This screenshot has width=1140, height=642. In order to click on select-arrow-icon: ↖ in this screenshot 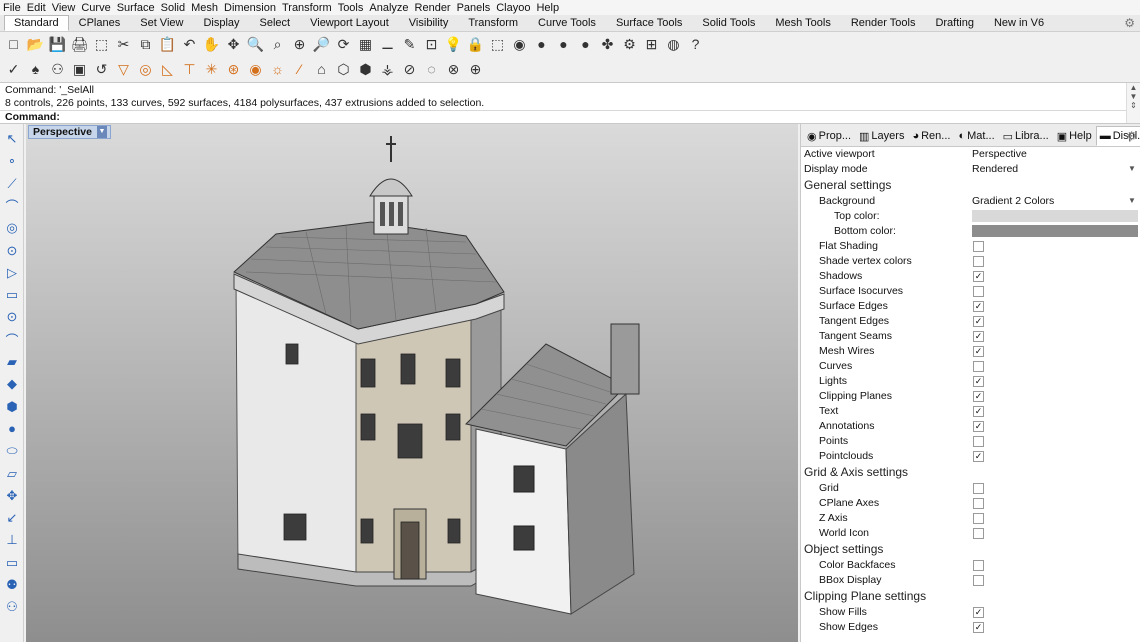, I will do `click(12, 139)`.